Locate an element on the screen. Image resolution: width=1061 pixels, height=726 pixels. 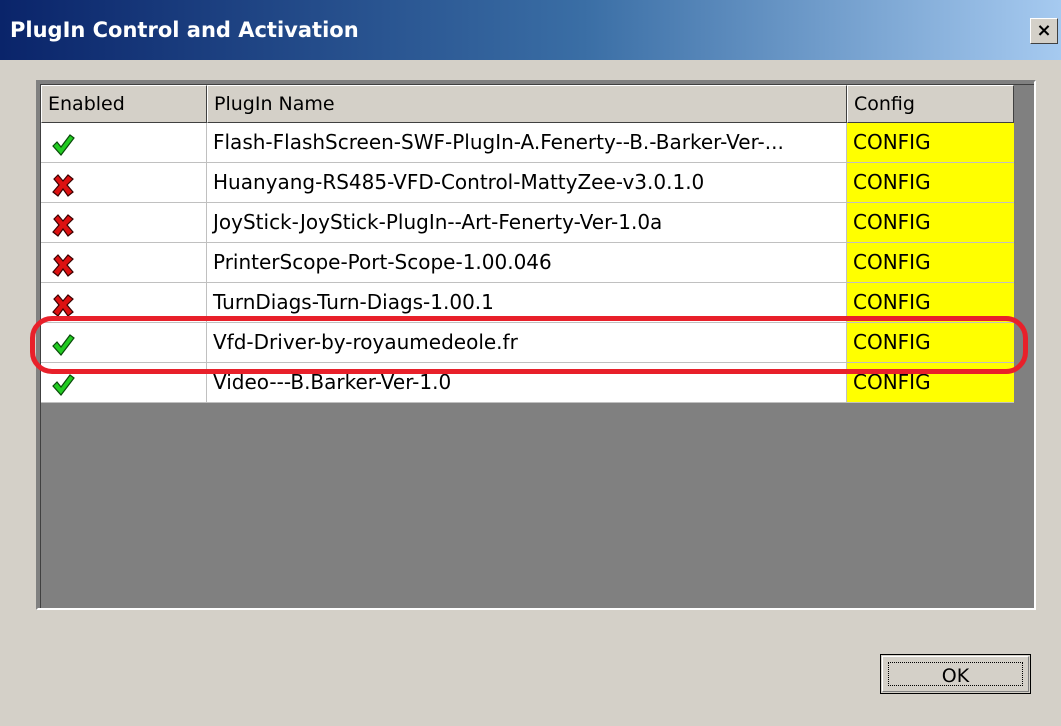
plugin-name-cell: PrinterScope-Port-Scope-1.00.046 is located at coordinates (527, 262).